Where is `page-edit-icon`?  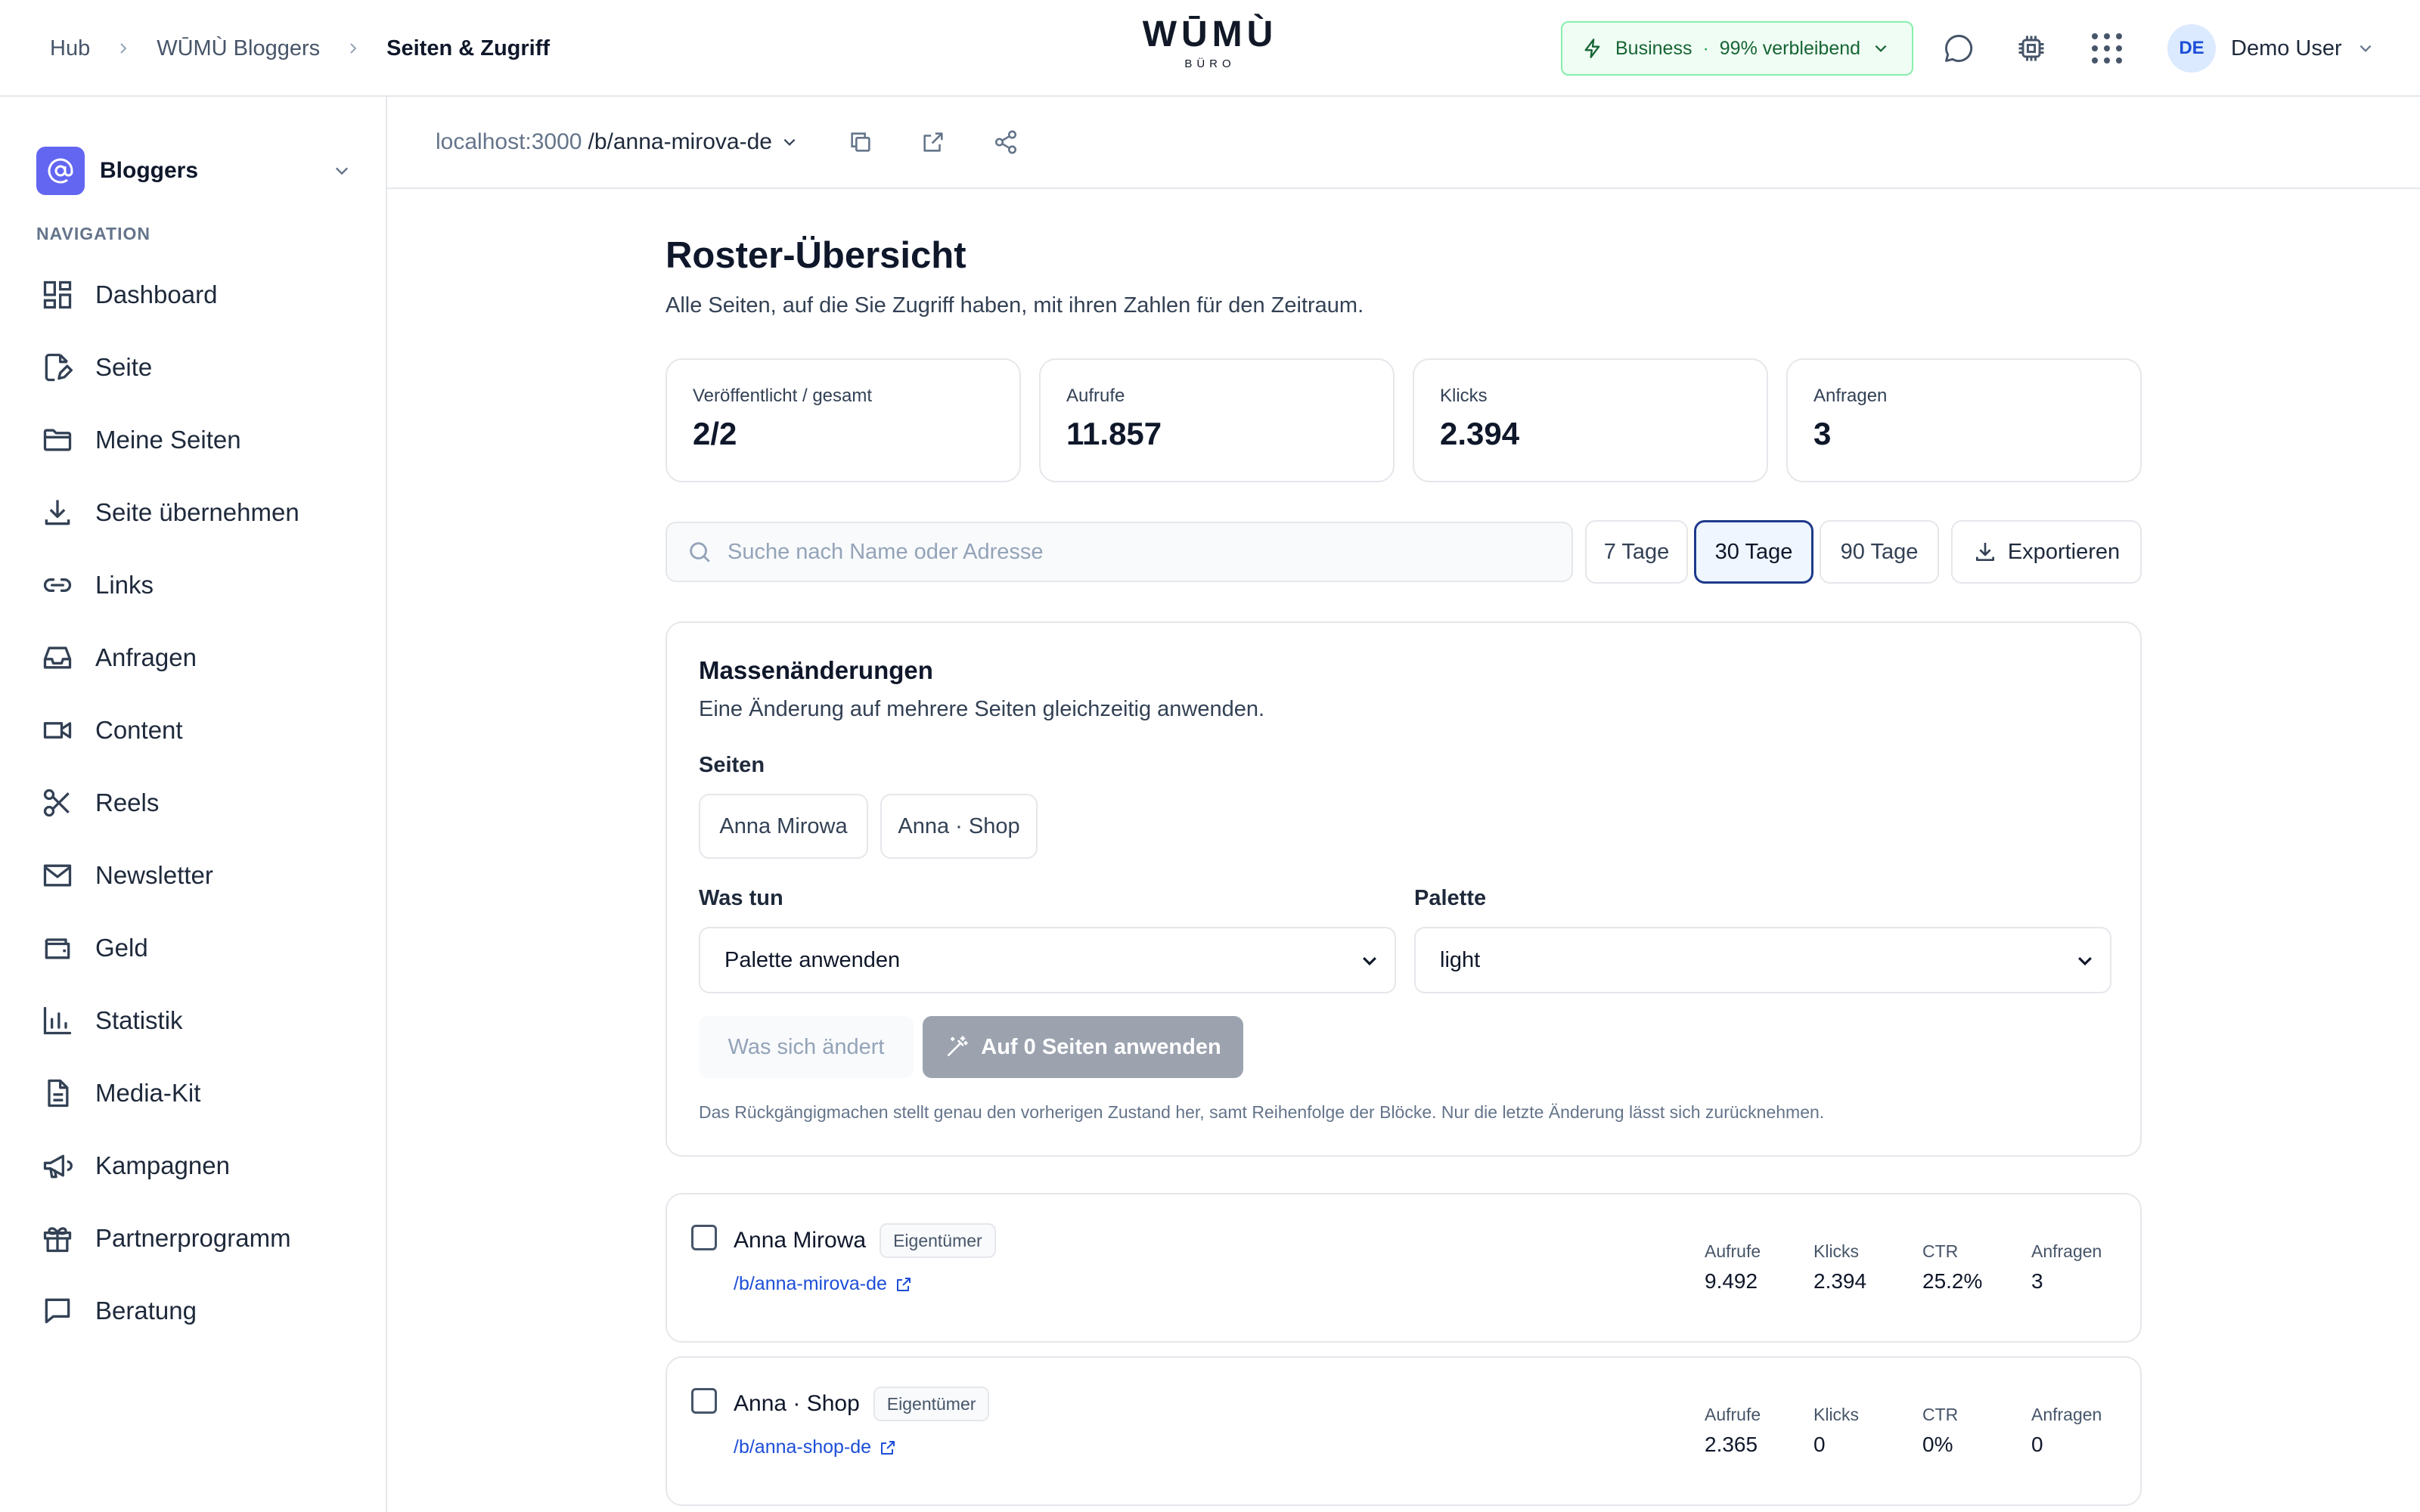 page-edit-icon is located at coordinates (59, 367).